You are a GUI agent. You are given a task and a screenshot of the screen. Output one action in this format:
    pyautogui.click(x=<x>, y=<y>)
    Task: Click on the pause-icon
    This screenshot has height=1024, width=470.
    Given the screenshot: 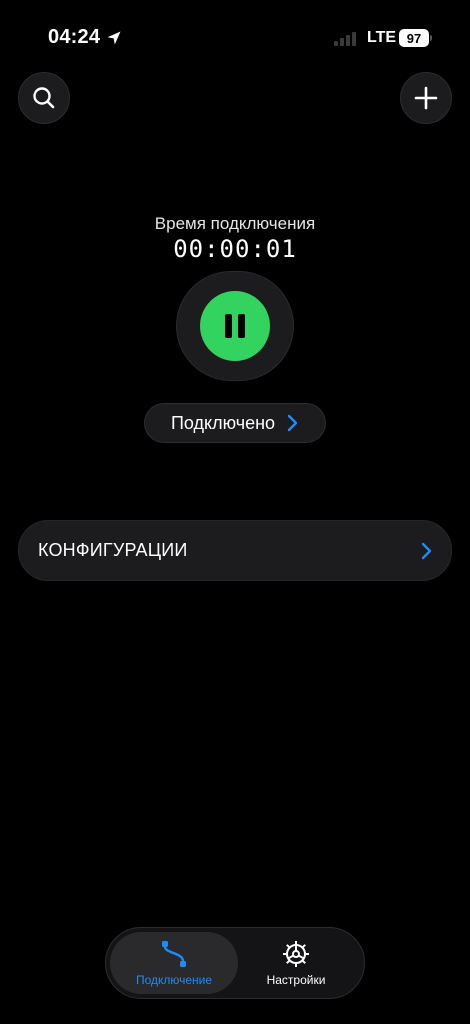 What is the action you would take?
    pyautogui.click(x=235, y=326)
    